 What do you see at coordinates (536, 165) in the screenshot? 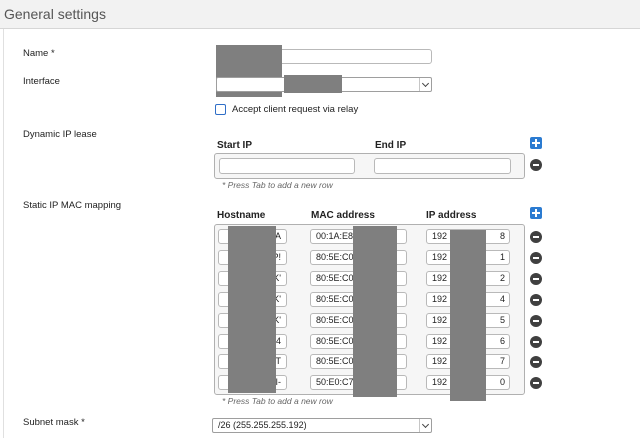
I see `remove-dynamic-row-button` at bounding box center [536, 165].